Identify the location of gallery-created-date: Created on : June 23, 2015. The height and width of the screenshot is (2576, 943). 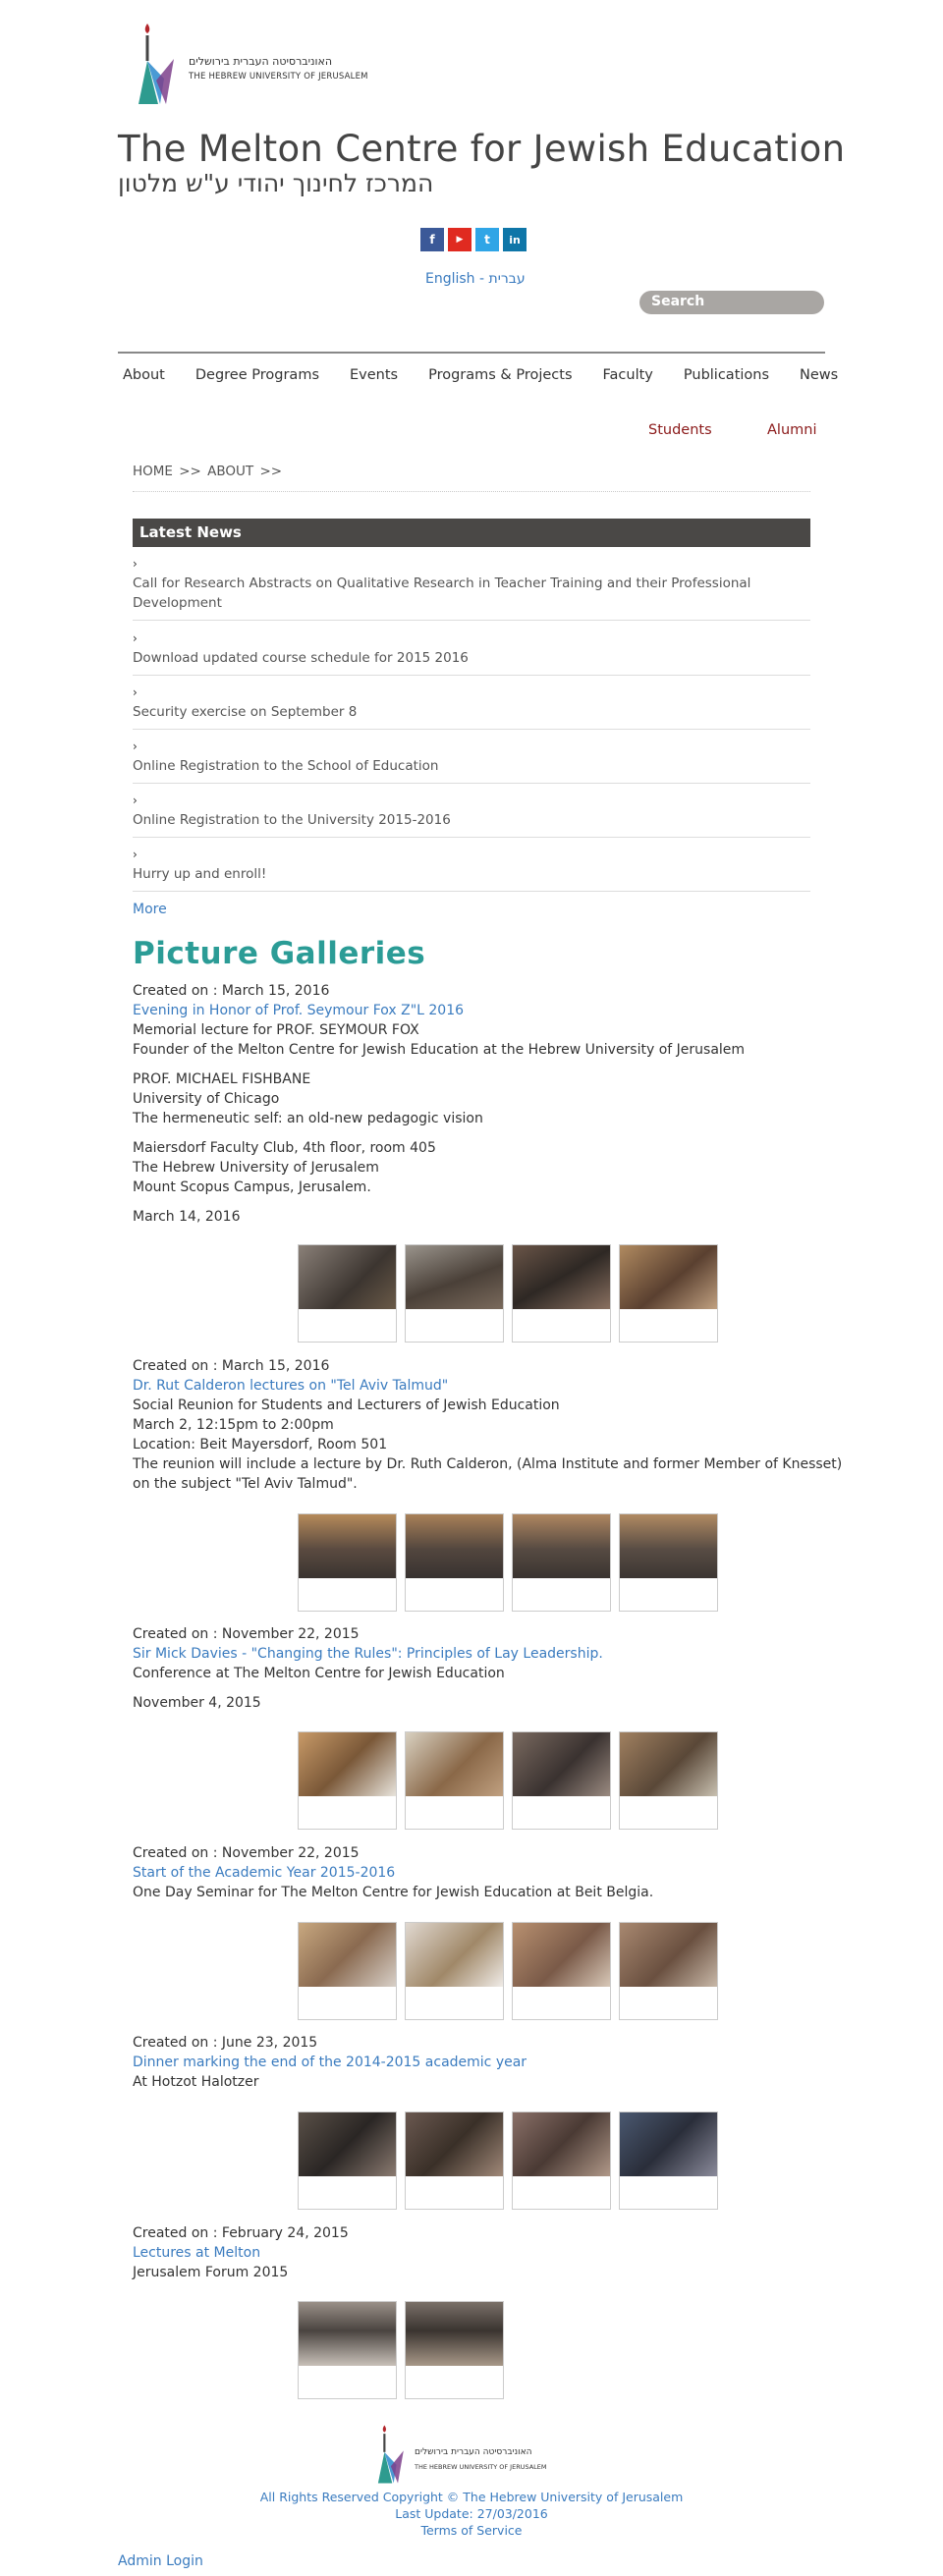
(225, 2043).